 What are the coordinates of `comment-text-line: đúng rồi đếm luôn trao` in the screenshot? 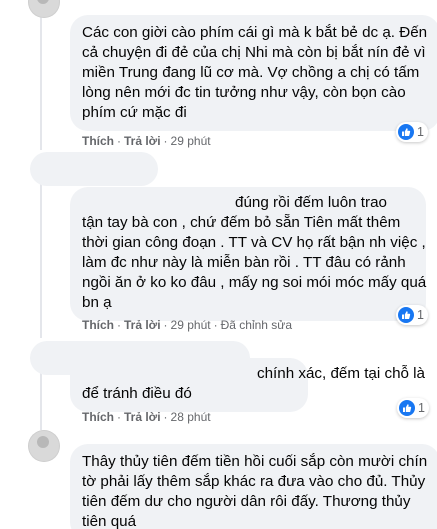 It's located at (311, 202).